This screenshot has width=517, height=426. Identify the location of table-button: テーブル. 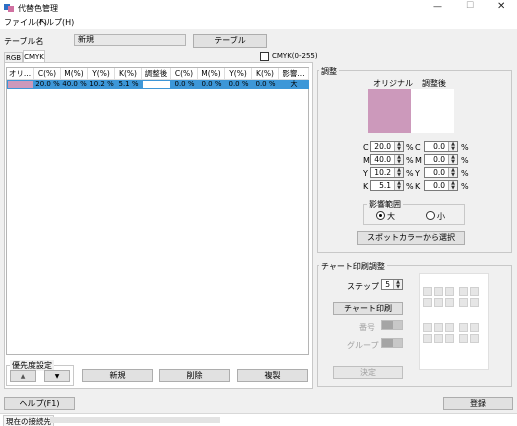
(230, 41).